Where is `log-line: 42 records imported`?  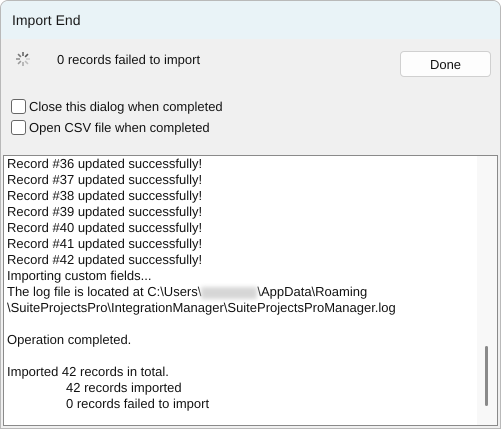
log-line: 42 records imported is located at coordinates (124, 388).